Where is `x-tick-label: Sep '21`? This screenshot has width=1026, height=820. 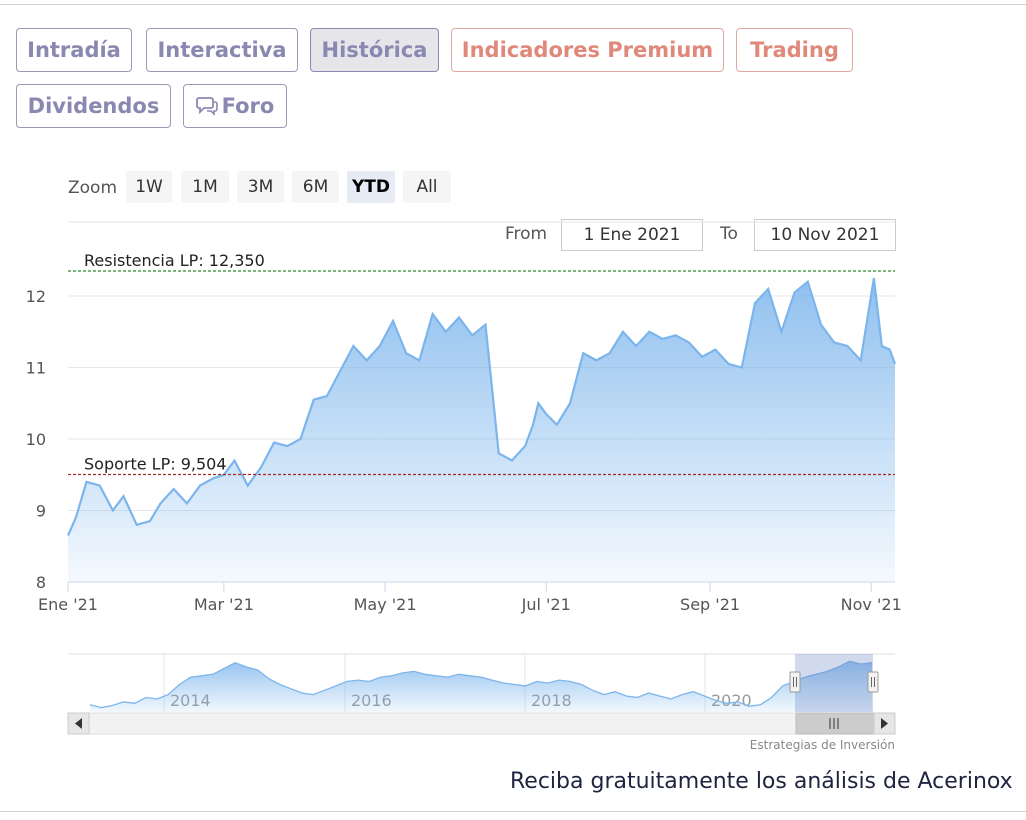
x-tick-label: Sep '21 is located at coordinates (710, 604).